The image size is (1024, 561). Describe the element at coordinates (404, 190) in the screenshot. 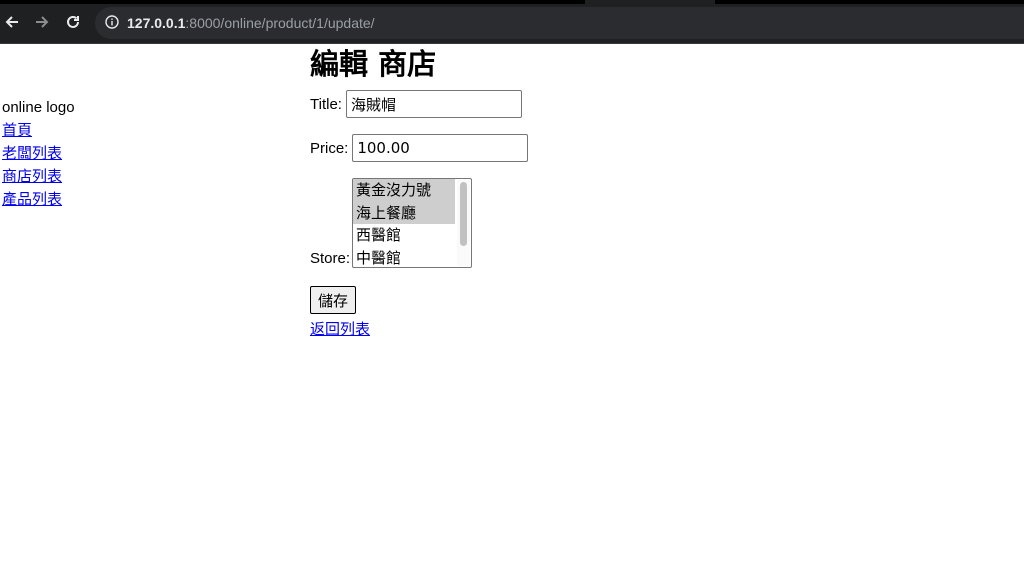

I see `store-option: 黃金沒力號` at that location.